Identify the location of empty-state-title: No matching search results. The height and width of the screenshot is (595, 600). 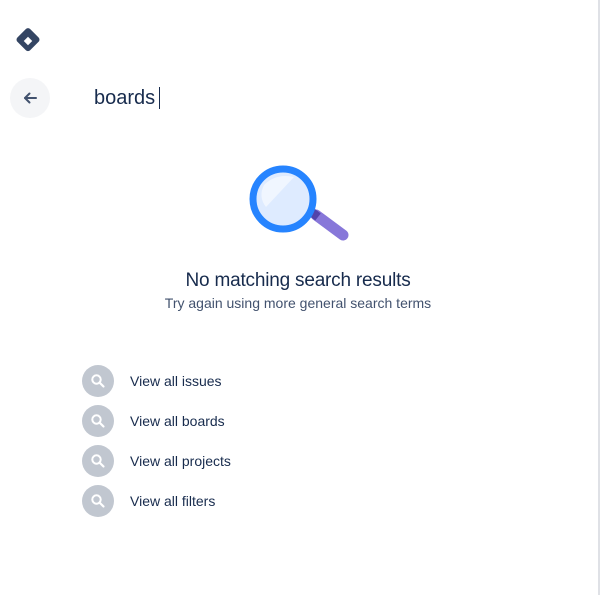
(298, 280).